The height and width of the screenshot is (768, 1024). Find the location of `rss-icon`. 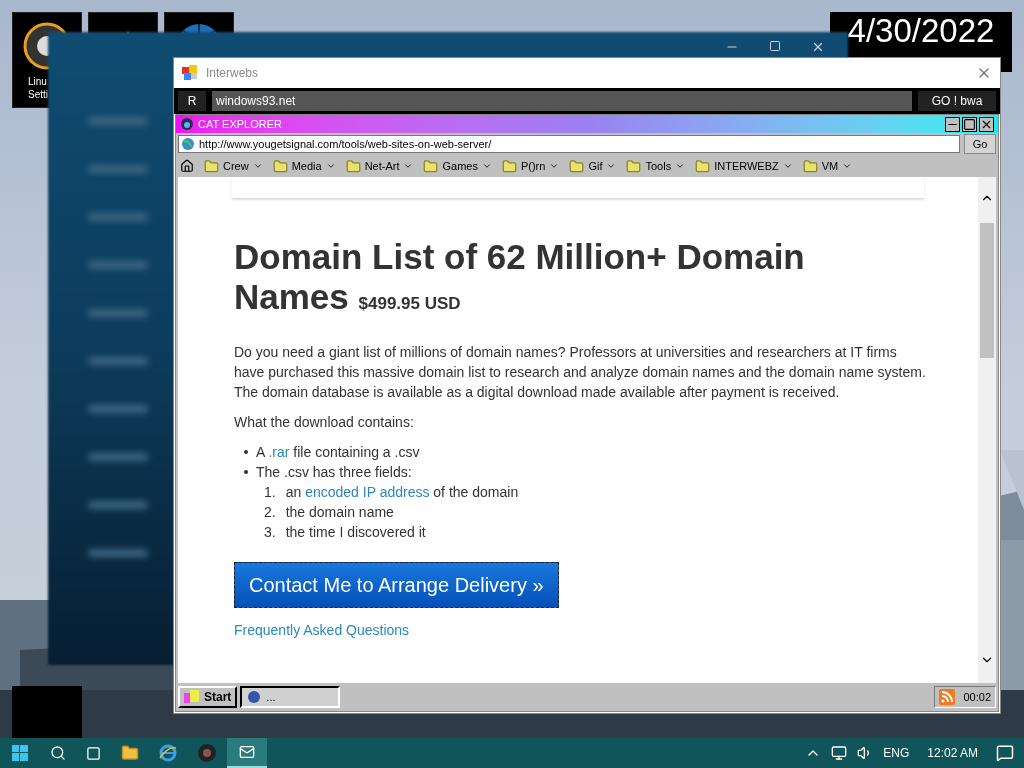

rss-icon is located at coordinates (947, 697).